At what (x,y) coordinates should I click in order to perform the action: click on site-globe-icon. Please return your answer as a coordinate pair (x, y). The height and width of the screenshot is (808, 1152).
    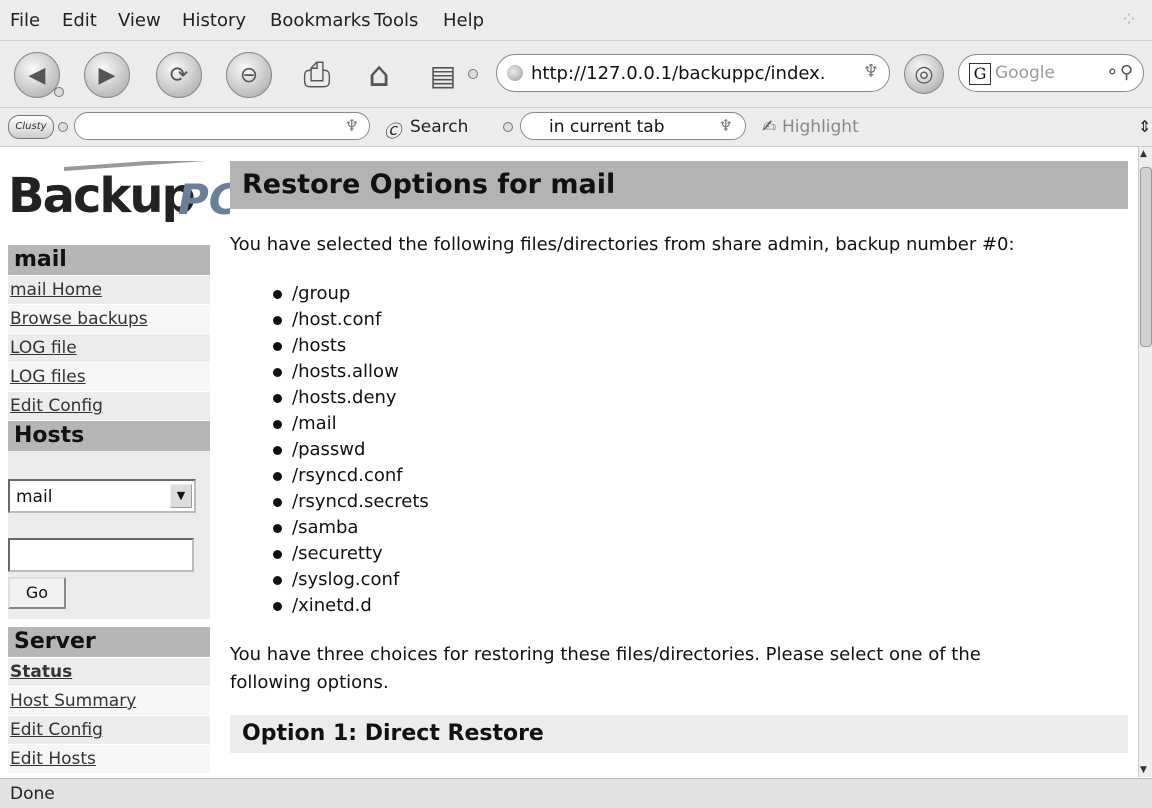
    Looking at the image, I should click on (515, 73).